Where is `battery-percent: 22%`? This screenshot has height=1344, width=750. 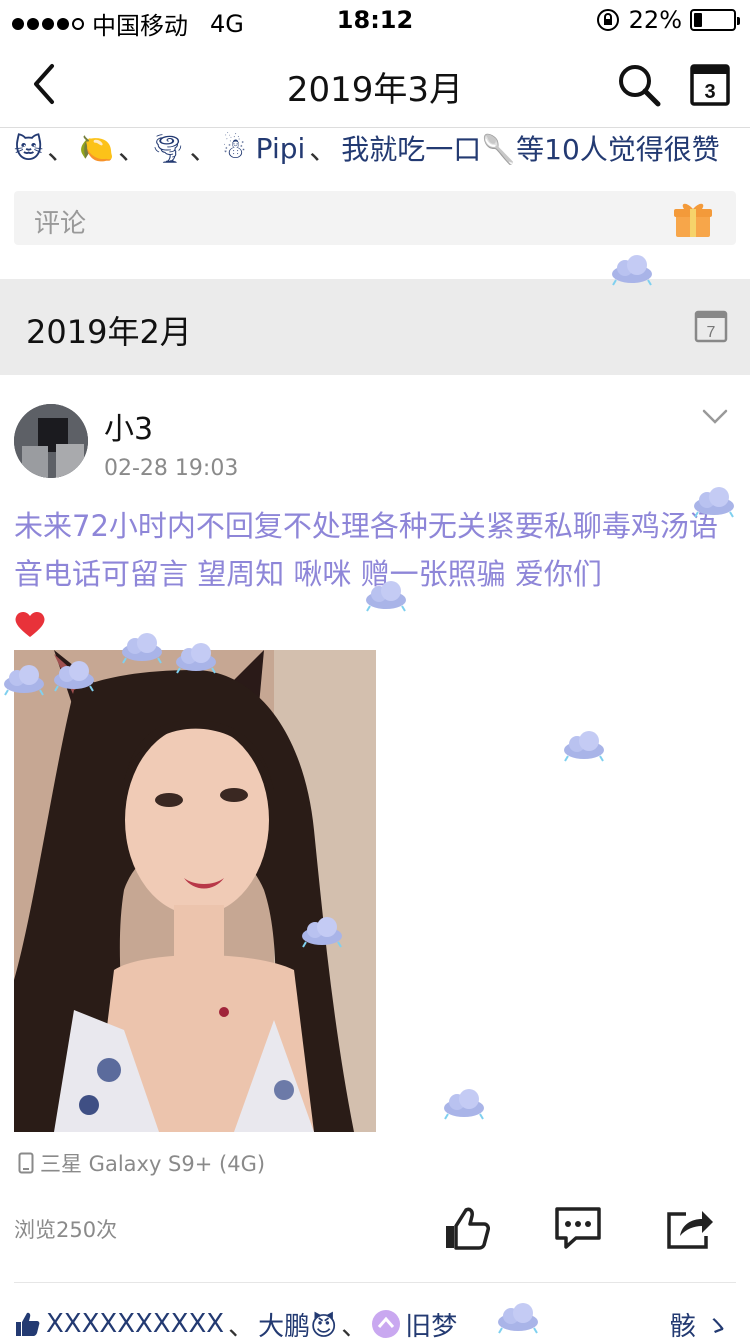 battery-percent: 22% is located at coordinates (655, 20).